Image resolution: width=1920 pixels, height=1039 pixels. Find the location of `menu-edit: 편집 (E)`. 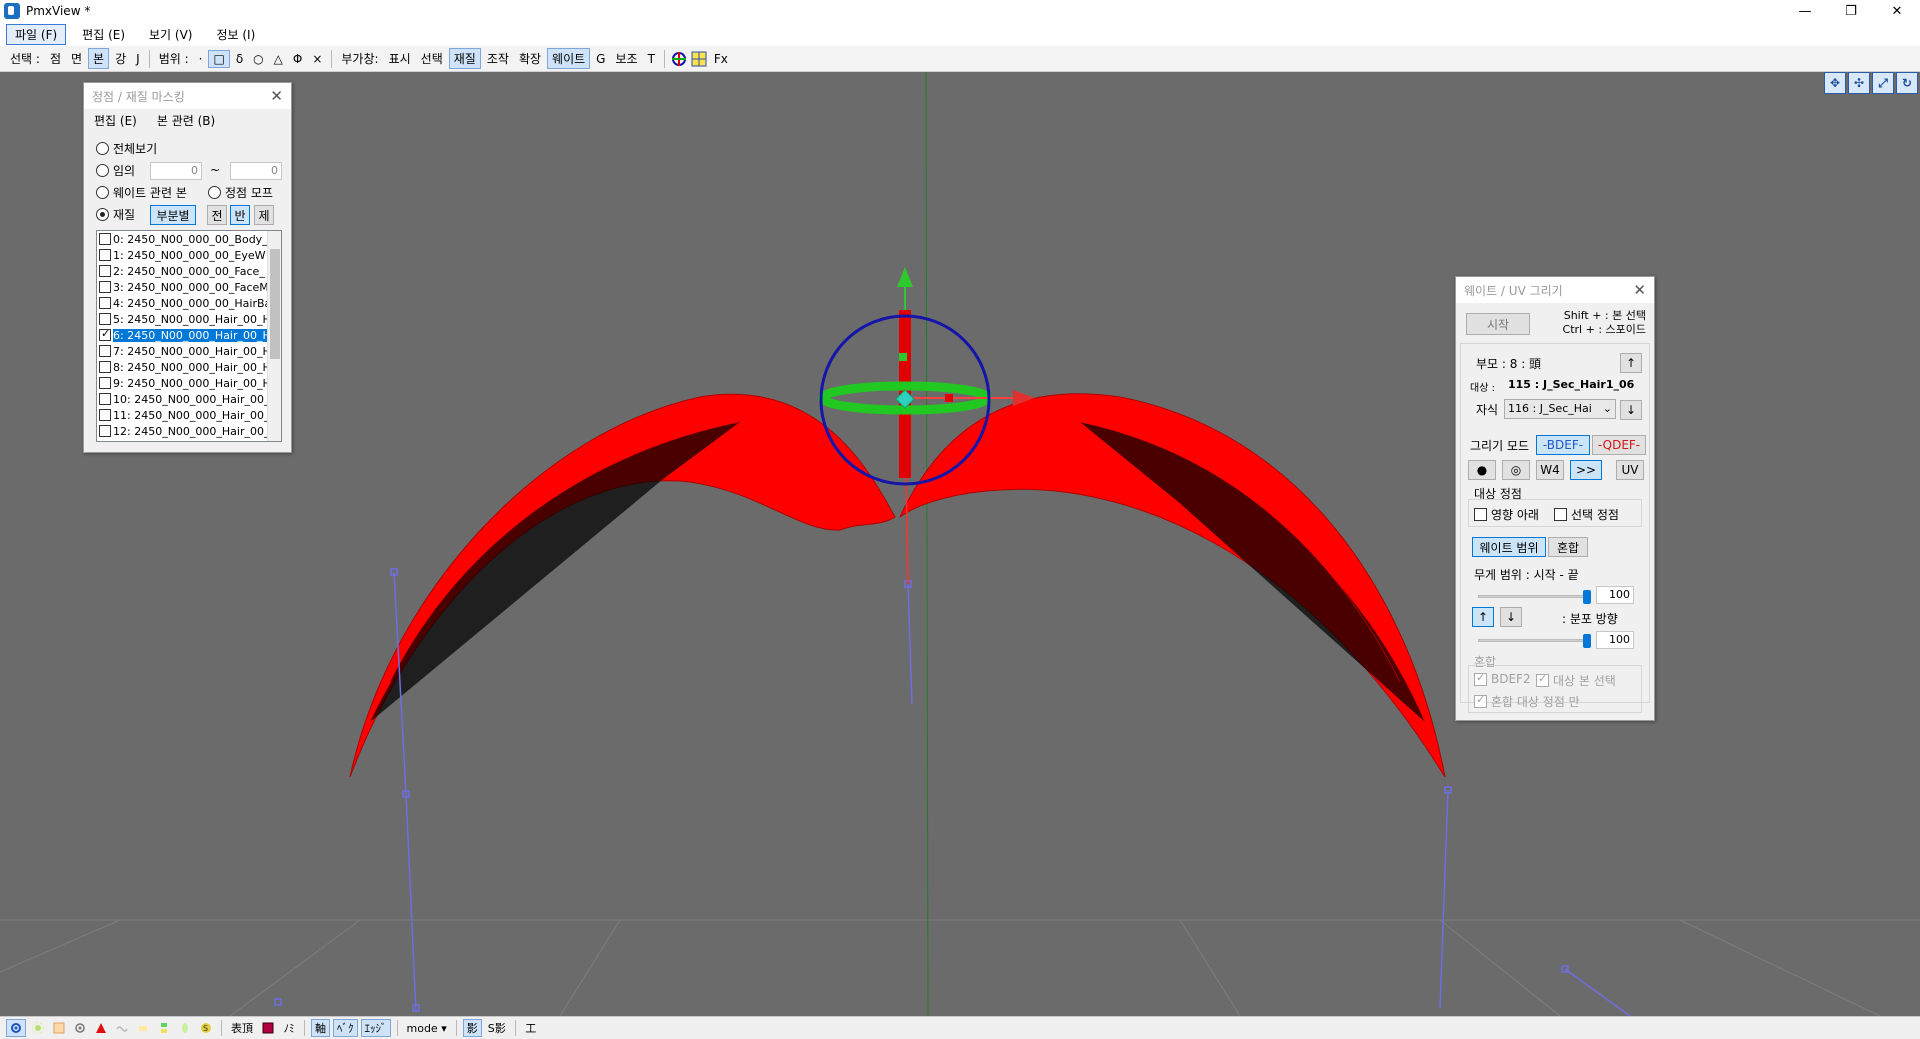

menu-edit: 편집 (E) is located at coordinates (103, 34).